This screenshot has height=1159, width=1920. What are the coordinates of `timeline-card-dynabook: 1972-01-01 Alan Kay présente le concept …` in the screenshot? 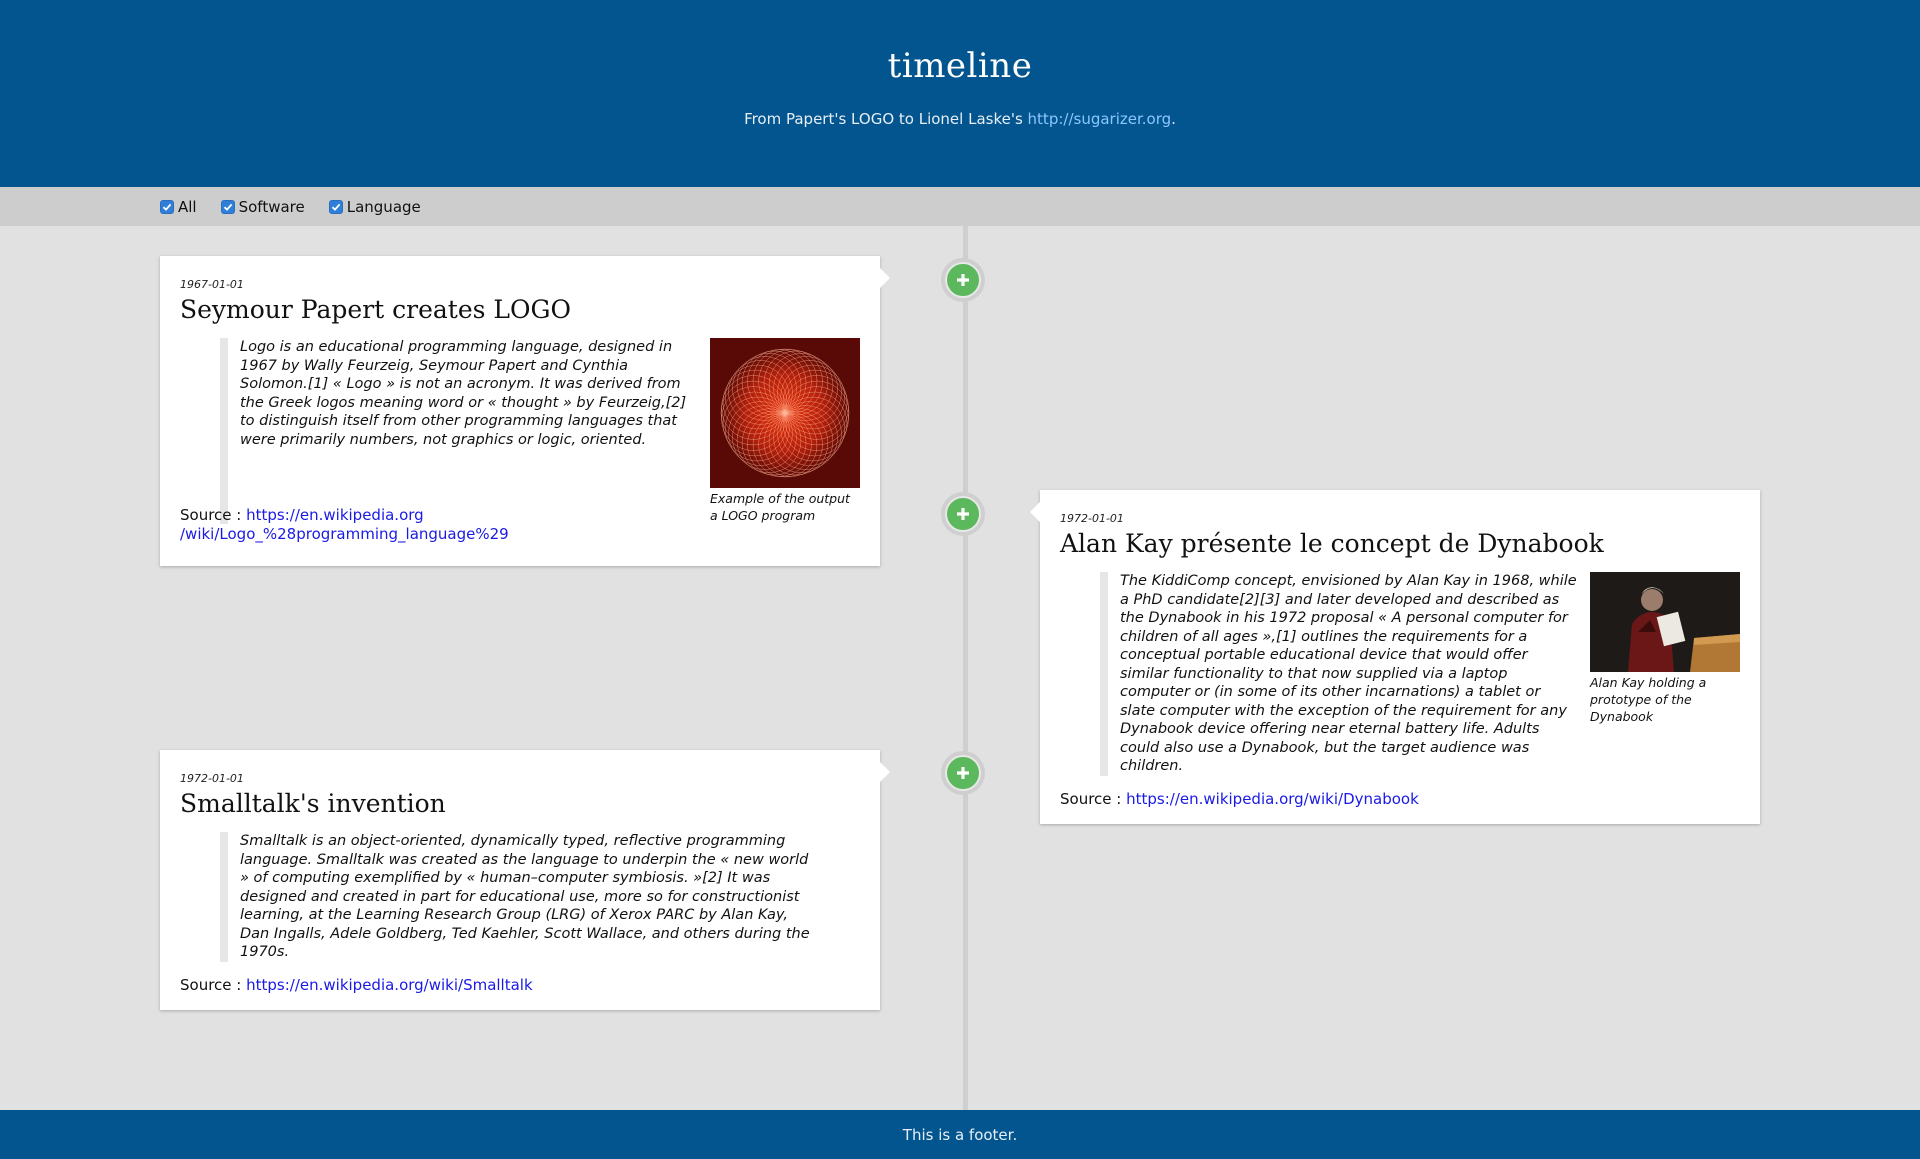 It's located at (1395, 657).